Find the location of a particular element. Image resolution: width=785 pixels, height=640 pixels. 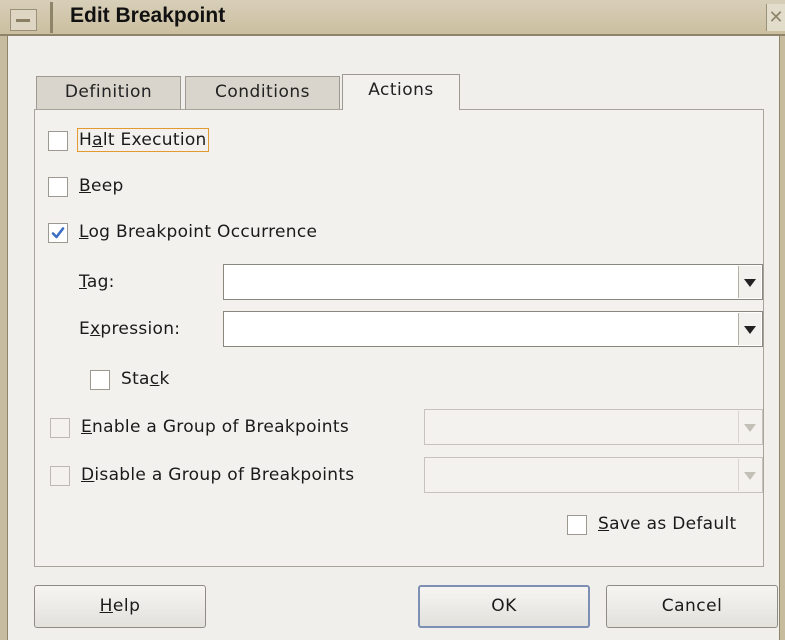

ok-button: OK is located at coordinates (504, 606).